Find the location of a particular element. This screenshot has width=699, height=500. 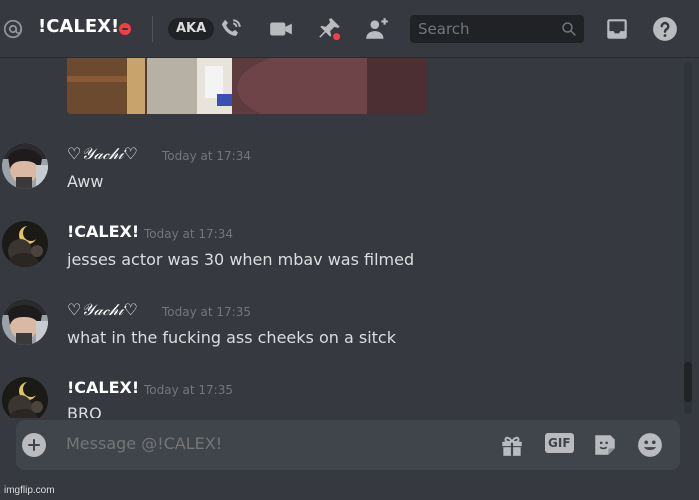

scrollbar-thumb is located at coordinates (688, 382).